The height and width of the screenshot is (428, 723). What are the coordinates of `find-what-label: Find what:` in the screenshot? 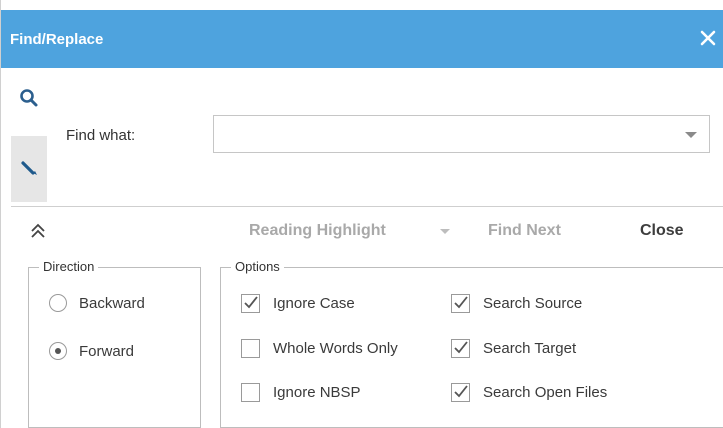 It's located at (101, 135).